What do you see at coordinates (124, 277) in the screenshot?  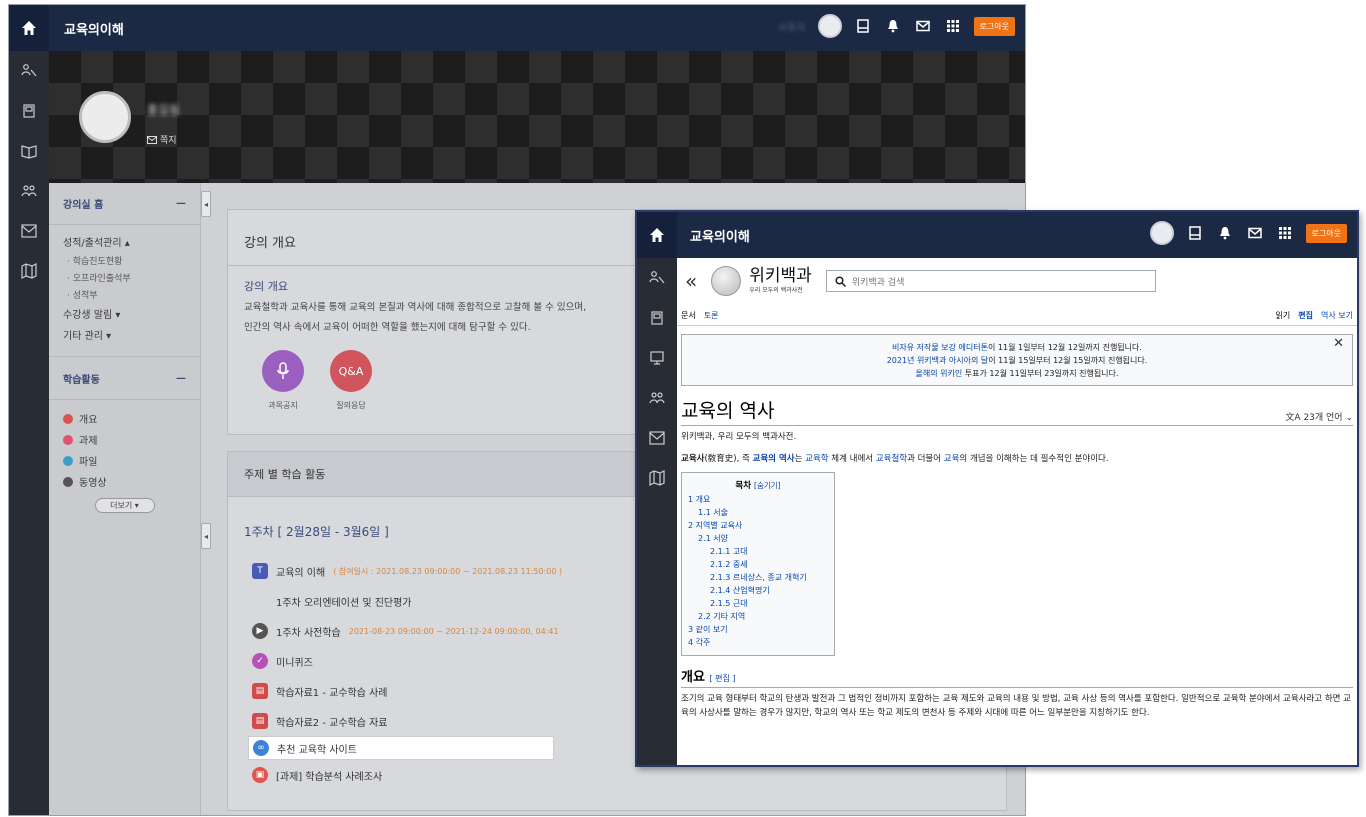 I see `nav-attendance: · 오프라인출석부` at bounding box center [124, 277].